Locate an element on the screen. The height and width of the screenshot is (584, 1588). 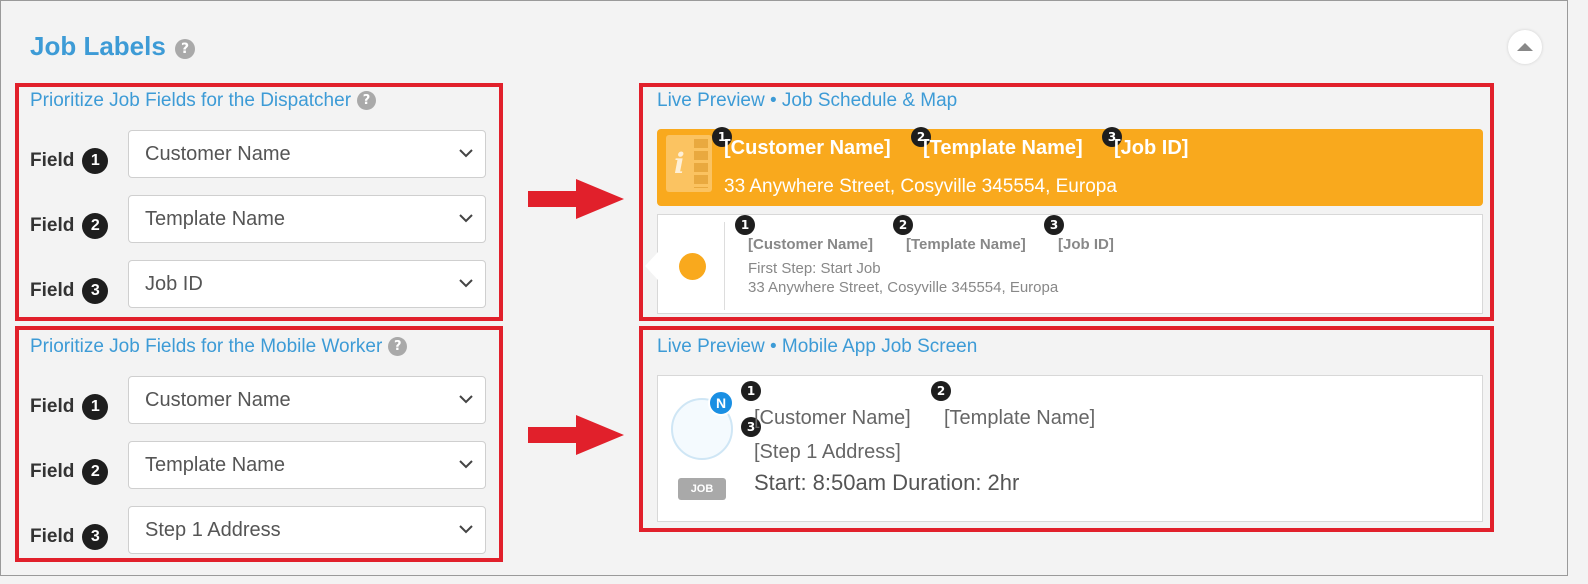
bar-field-jobid: [Job ID] is located at coordinates (1151, 148).